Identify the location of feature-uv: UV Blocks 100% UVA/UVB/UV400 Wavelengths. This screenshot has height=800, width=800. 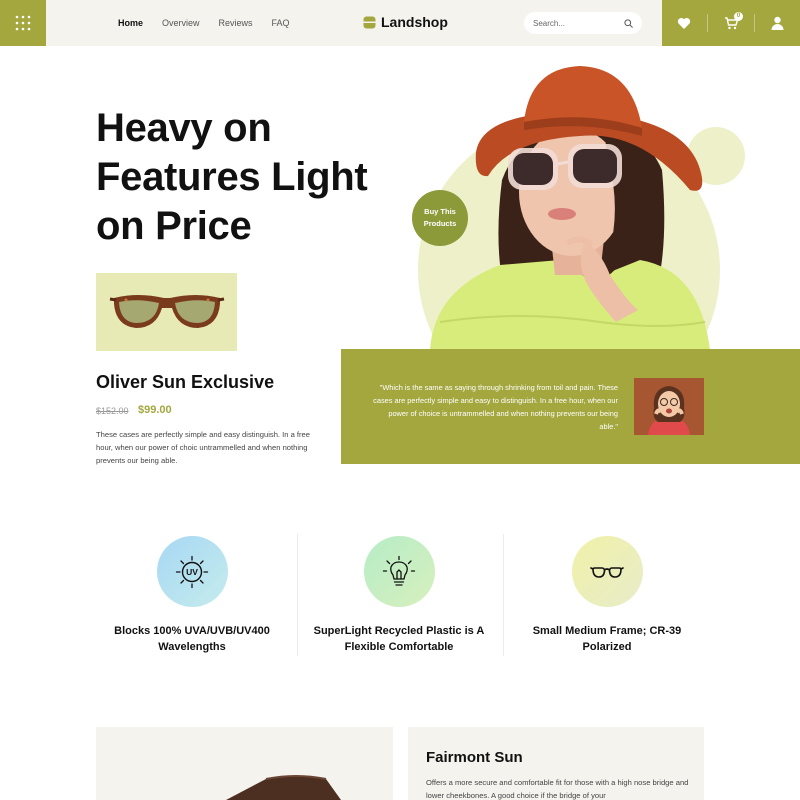
(192, 595).